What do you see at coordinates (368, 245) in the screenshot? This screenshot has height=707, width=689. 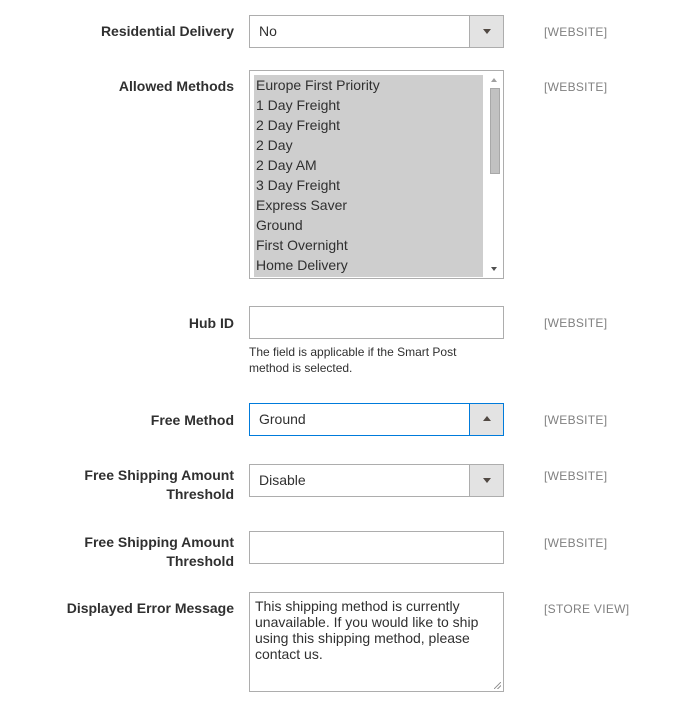 I see `allowed-method-option: First Overnight` at bounding box center [368, 245].